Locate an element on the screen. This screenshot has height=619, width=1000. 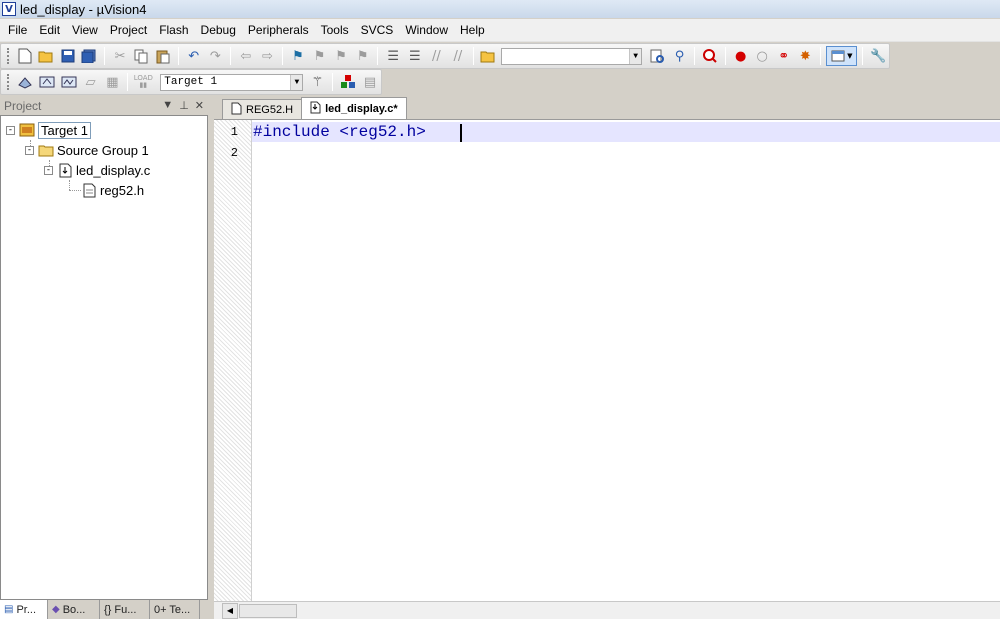
find-icon is located at coordinates (658, 56).